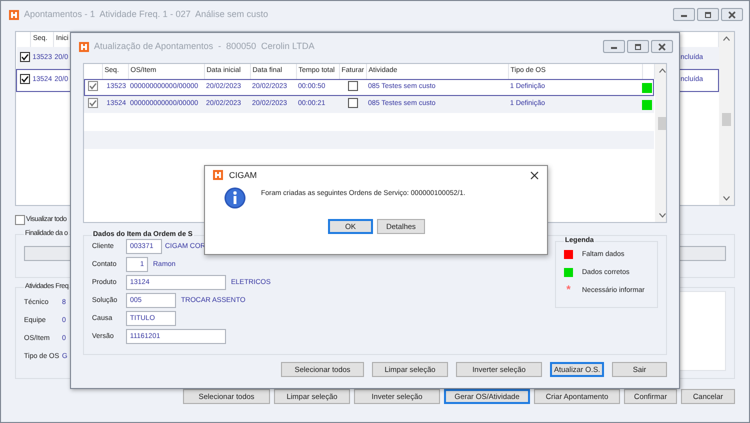 This screenshot has width=750, height=423. What do you see at coordinates (147, 14) in the screenshot?
I see `window-title: Apontamentos - 1 Atividade Freq. 1 - 027 Análise sem custo` at bounding box center [147, 14].